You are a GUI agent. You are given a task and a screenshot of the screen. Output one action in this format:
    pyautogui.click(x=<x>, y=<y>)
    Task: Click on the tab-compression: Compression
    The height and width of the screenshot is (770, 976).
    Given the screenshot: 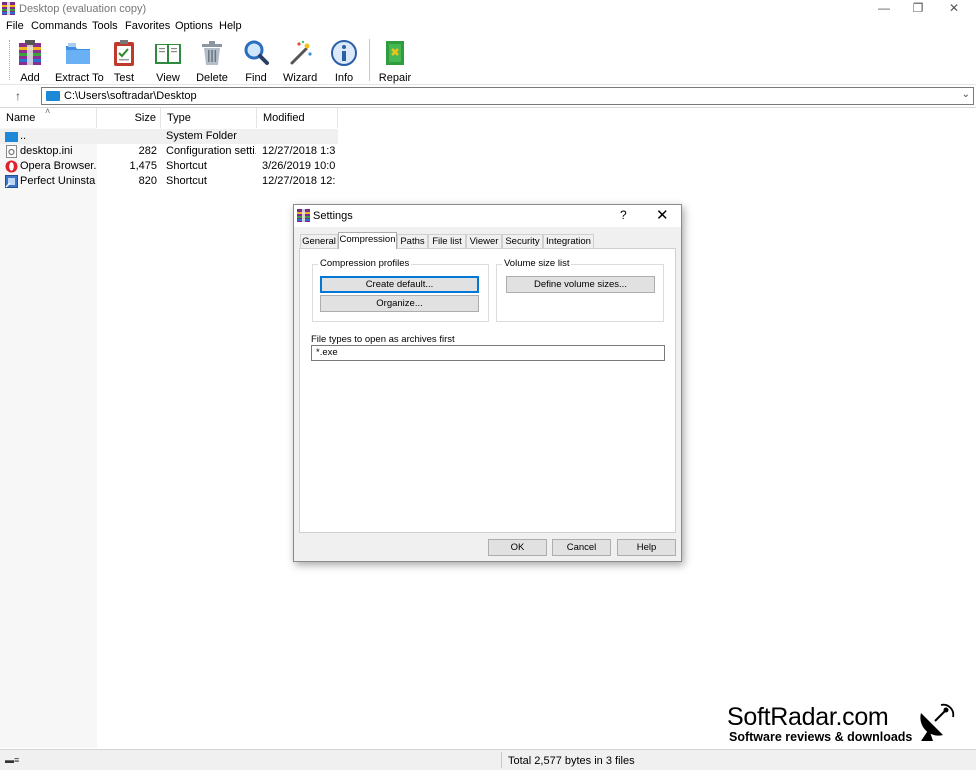 What is the action you would take?
    pyautogui.click(x=367, y=240)
    